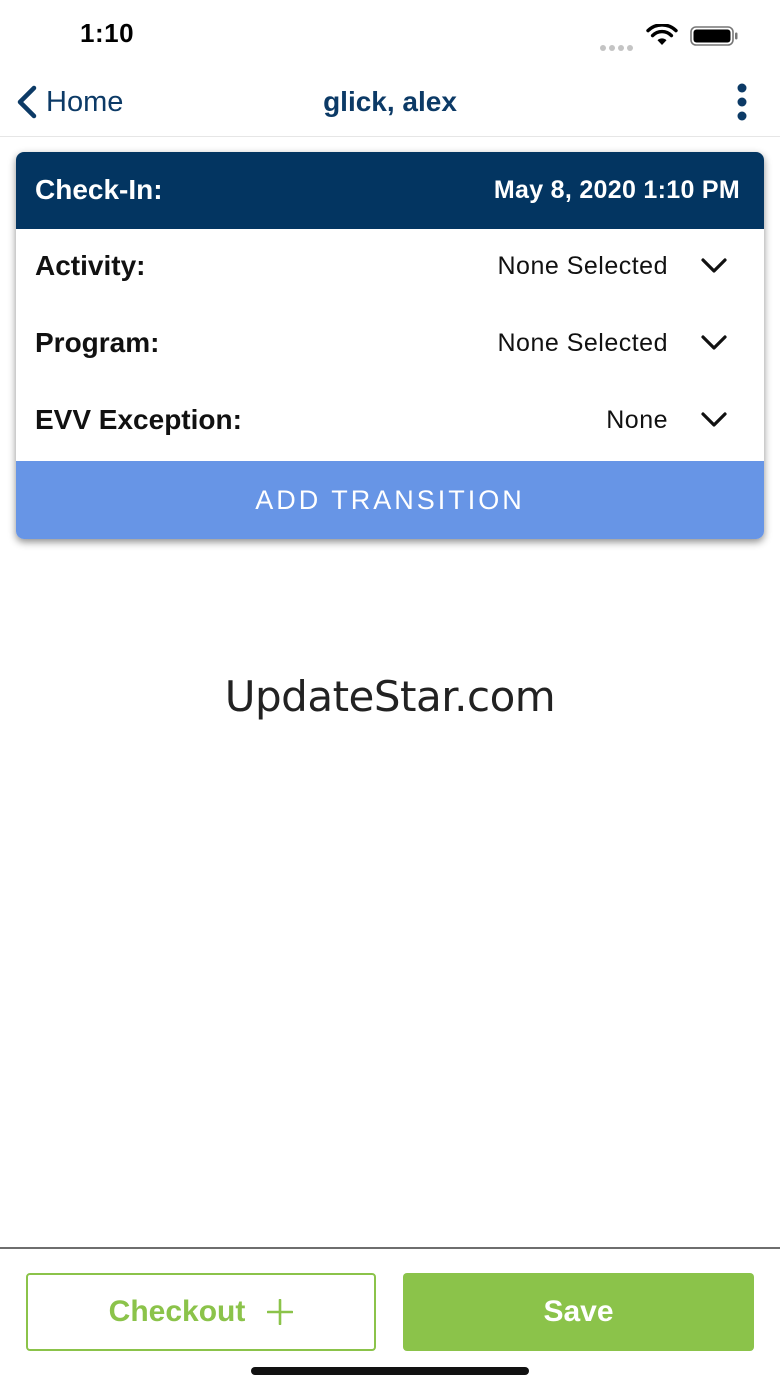 The height and width of the screenshot is (1387, 780). Describe the element at coordinates (390, 267) in the screenshot. I see `activity-select: Activity: None Selected` at that location.